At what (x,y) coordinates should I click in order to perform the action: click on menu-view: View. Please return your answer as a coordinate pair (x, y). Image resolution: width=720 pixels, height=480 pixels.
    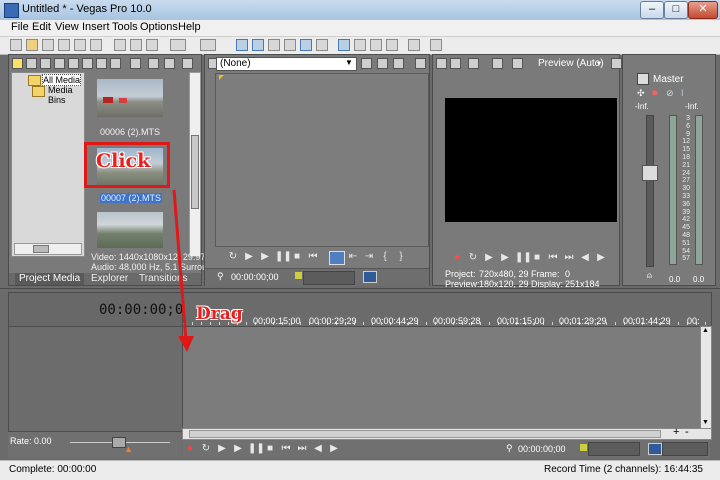
    Looking at the image, I should click on (67, 27).